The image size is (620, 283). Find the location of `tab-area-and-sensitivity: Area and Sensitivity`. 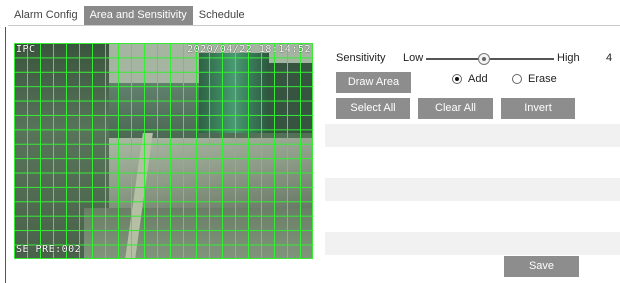

tab-area-and-sensitivity: Area and Sensitivity is located at coordinates (138, 15).